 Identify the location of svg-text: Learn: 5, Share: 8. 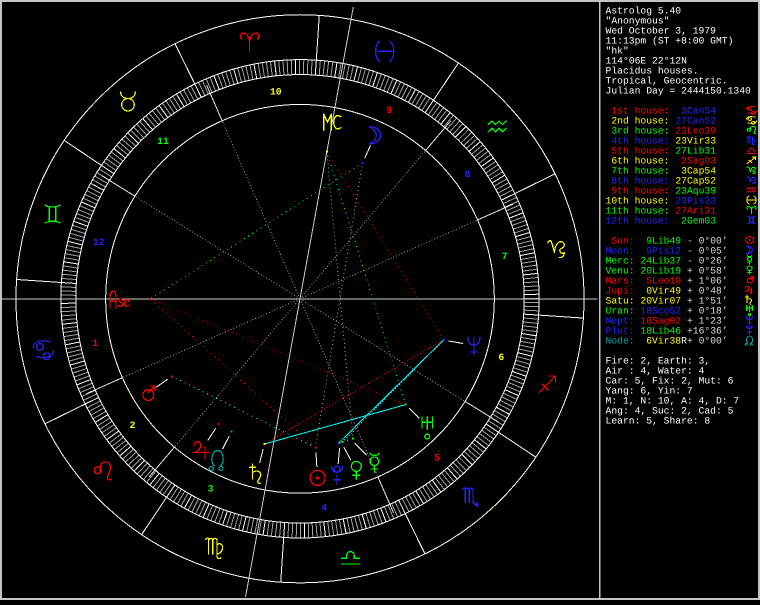
(658, 421).